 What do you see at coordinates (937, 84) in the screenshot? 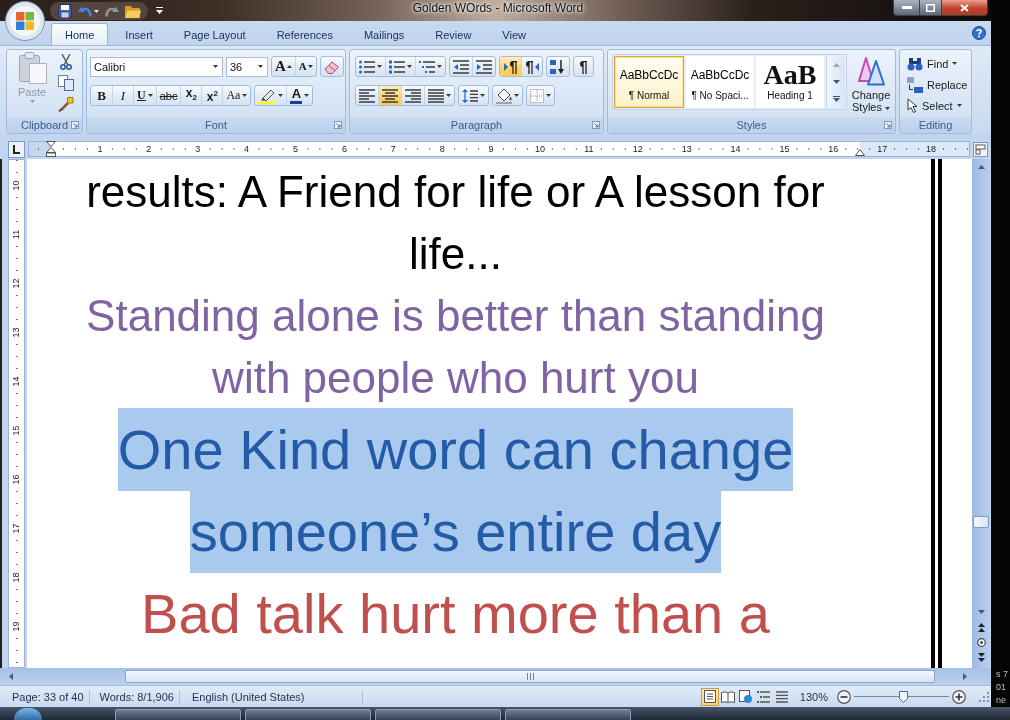
I see `replace-button: Replace` at bounding box center [937, 84].